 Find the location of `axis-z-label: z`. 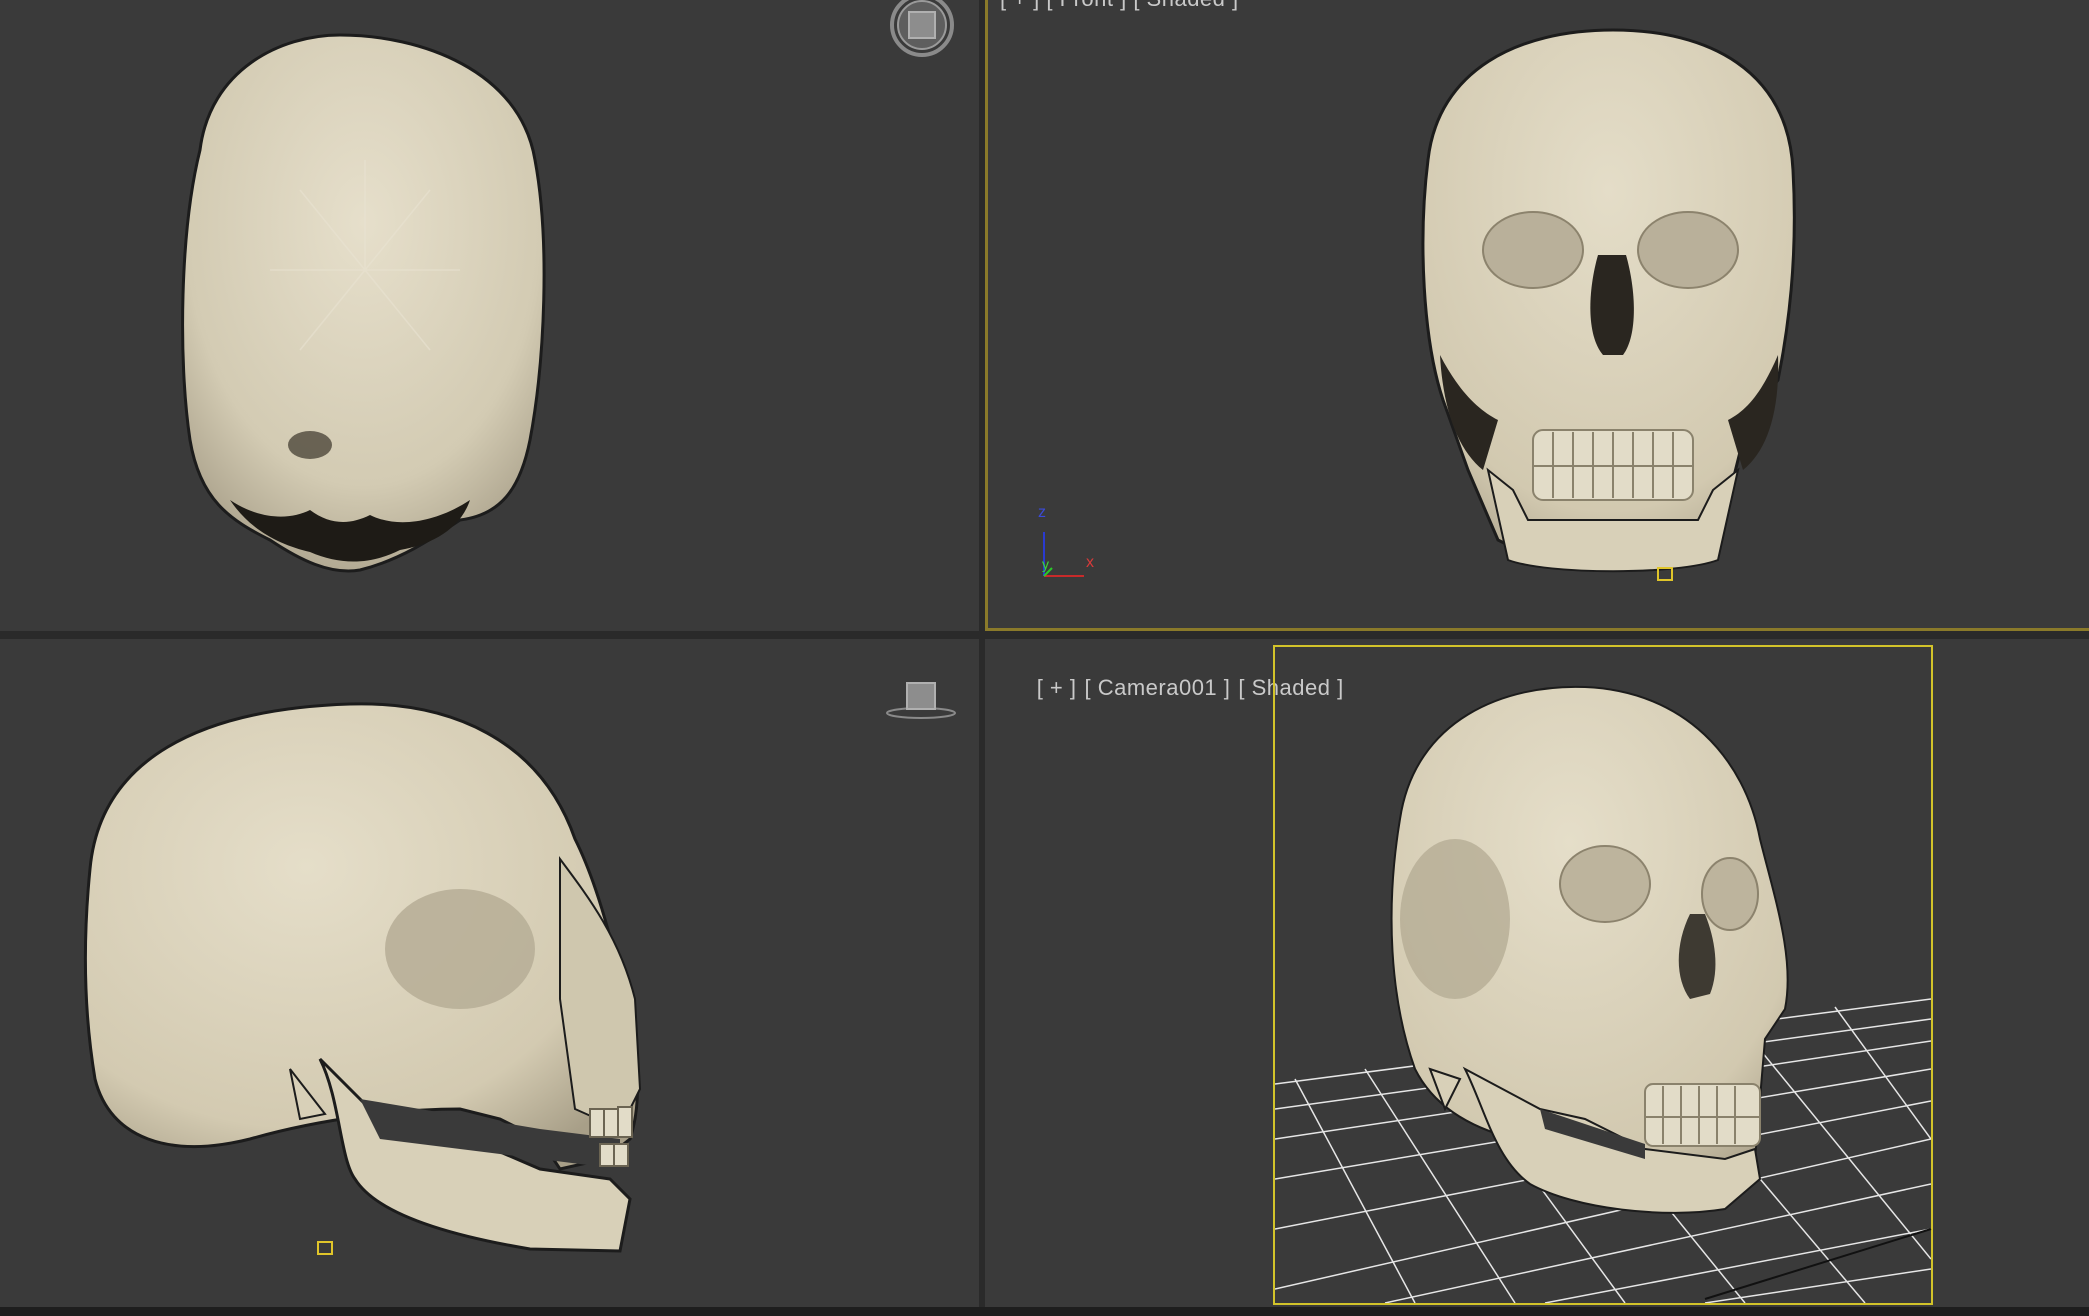

axis-z-label: z is located at coordinates (1042, 512).